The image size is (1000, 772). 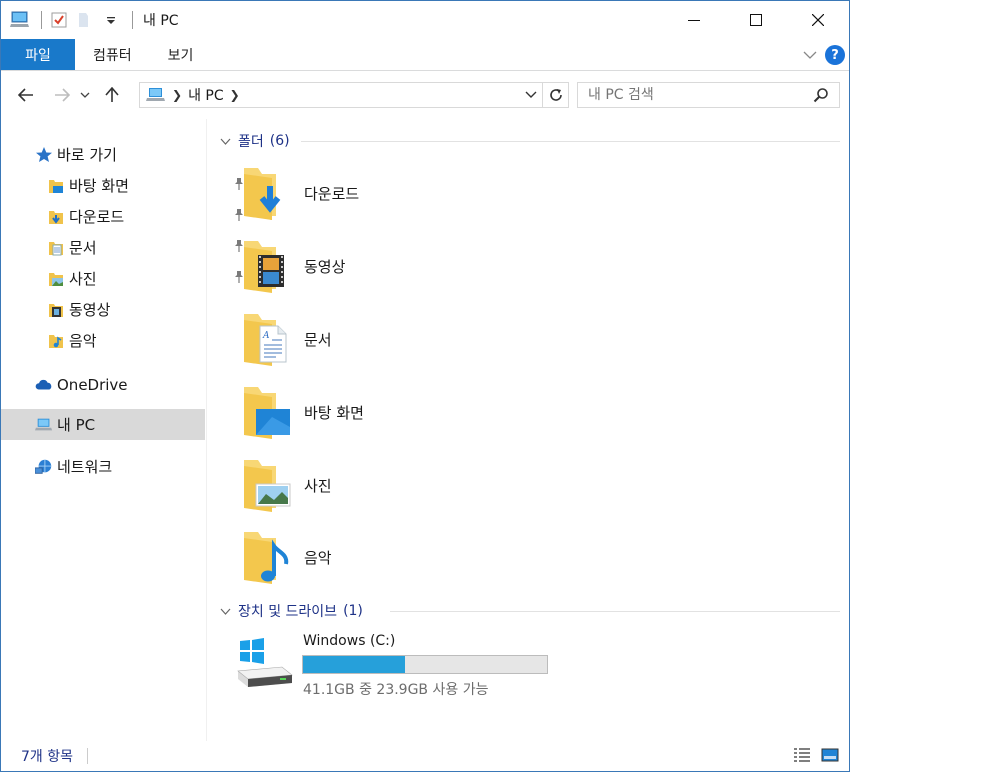 What do you see at coordinates (41, 20) in the screenshot?
I see `toolbar-divider` at bounding box center [41, 20].